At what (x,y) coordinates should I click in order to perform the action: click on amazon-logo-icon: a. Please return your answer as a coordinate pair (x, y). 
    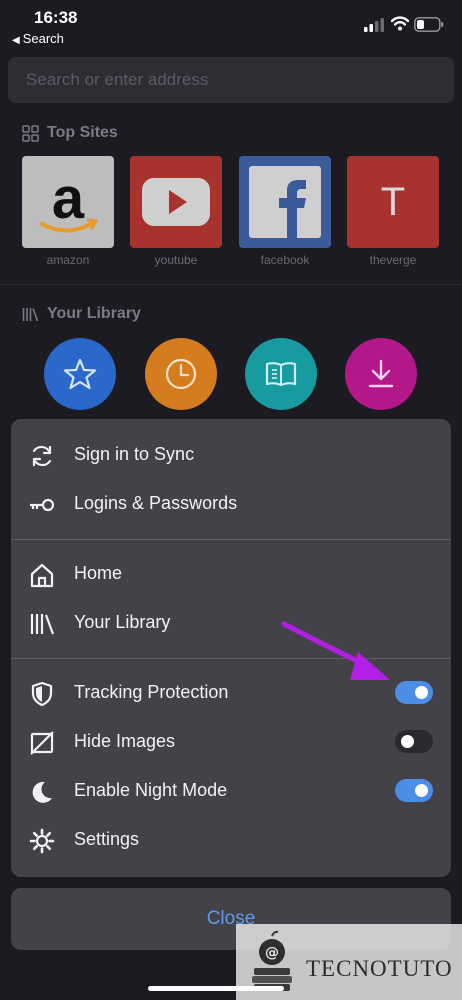
    Looking at the image, I should click on (69, 199).